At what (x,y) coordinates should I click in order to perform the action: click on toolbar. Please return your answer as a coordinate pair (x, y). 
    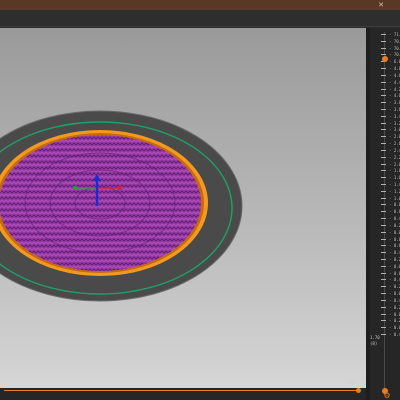
    Looking at the image, I should click on (200, 18).